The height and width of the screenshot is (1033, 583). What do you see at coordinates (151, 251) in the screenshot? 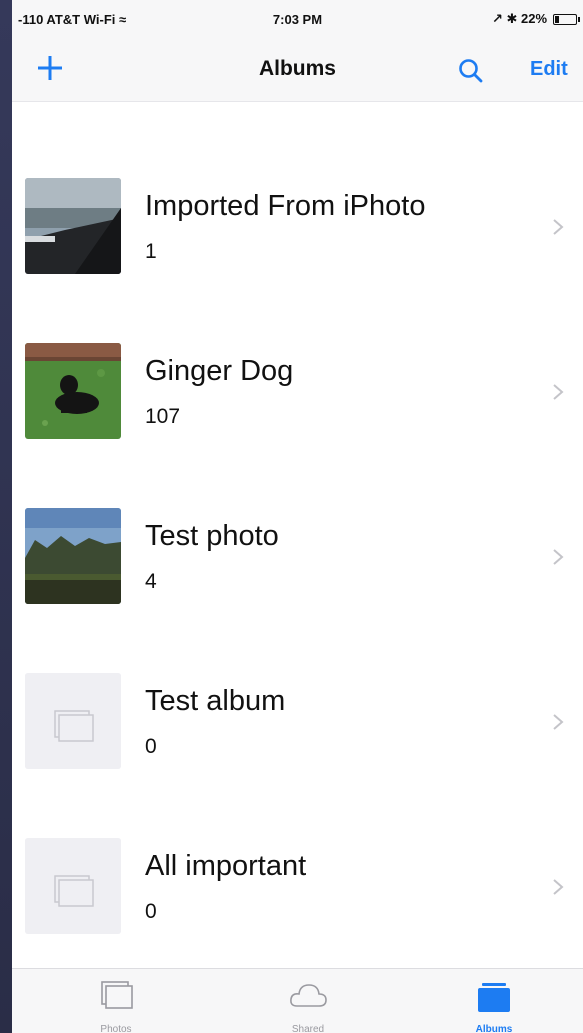
I see `album-count: 1` at bounding box center [151, 251].